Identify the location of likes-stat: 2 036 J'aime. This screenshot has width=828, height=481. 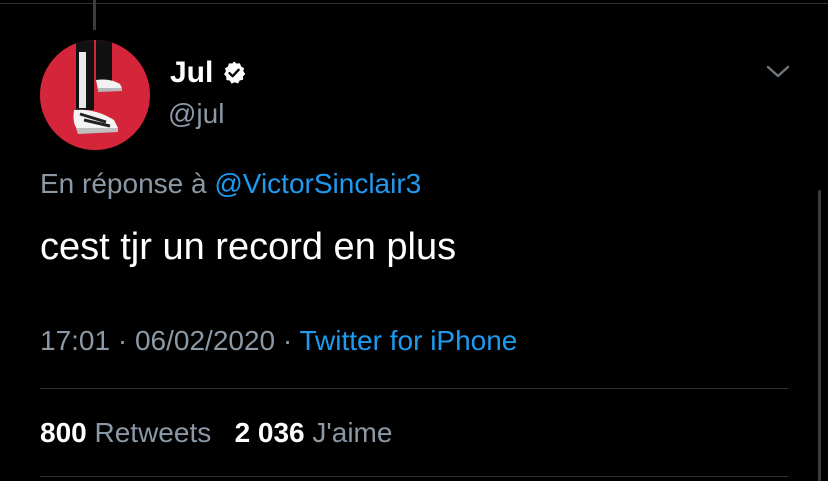
(314, 432).